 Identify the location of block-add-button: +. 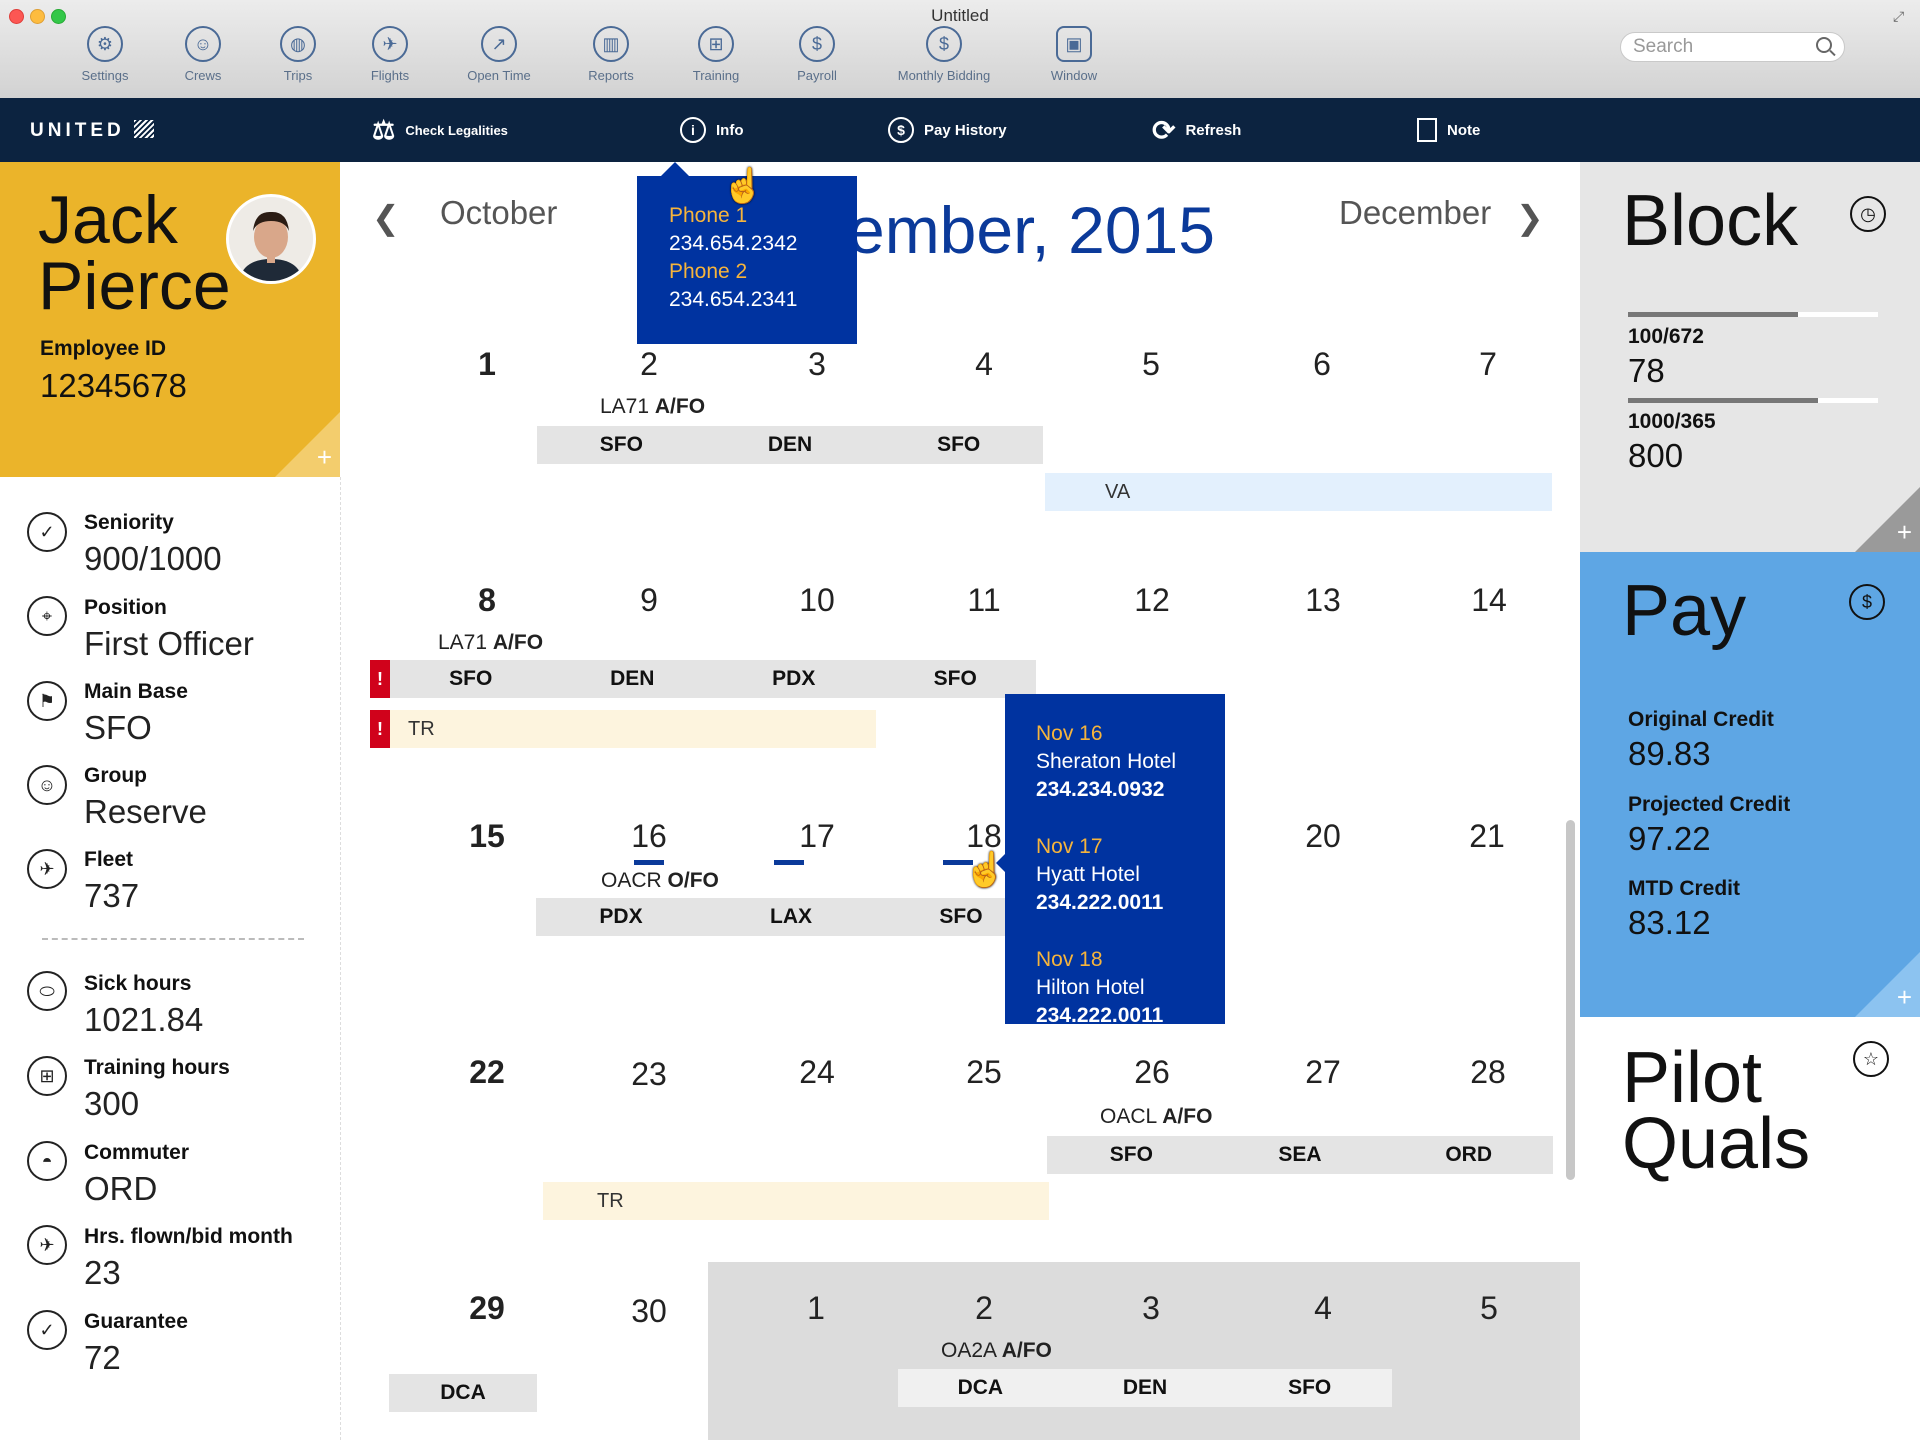
(1887, 519).